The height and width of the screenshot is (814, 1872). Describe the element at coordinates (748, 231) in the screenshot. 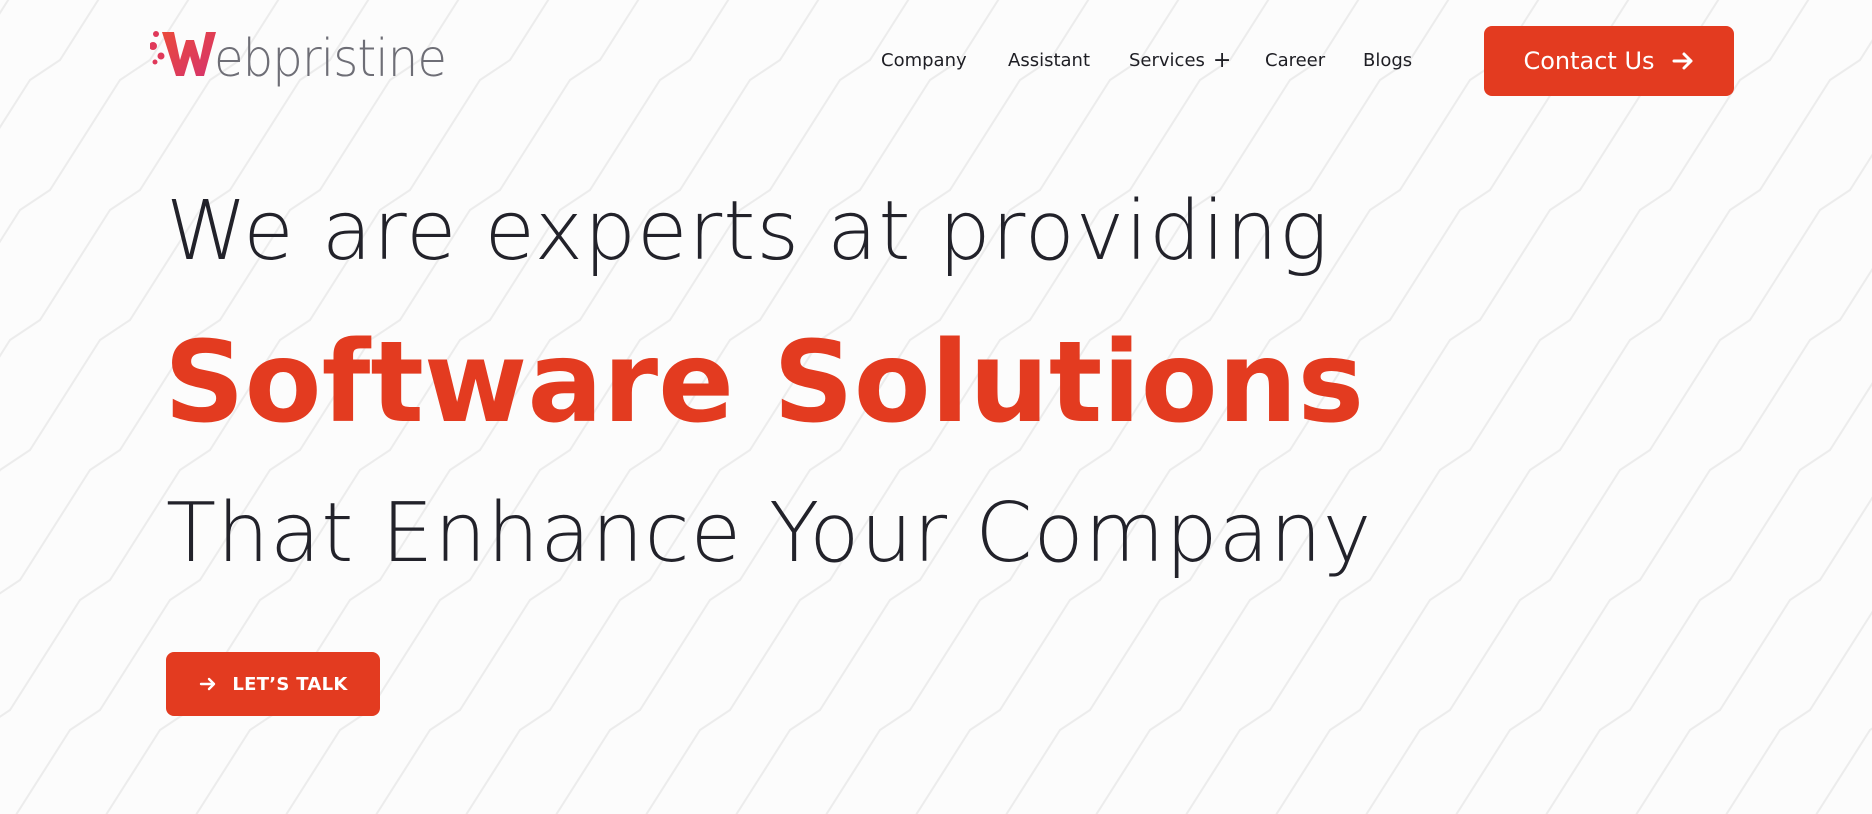

I see `hero-heading-intro: We are experts at providing` at that location.